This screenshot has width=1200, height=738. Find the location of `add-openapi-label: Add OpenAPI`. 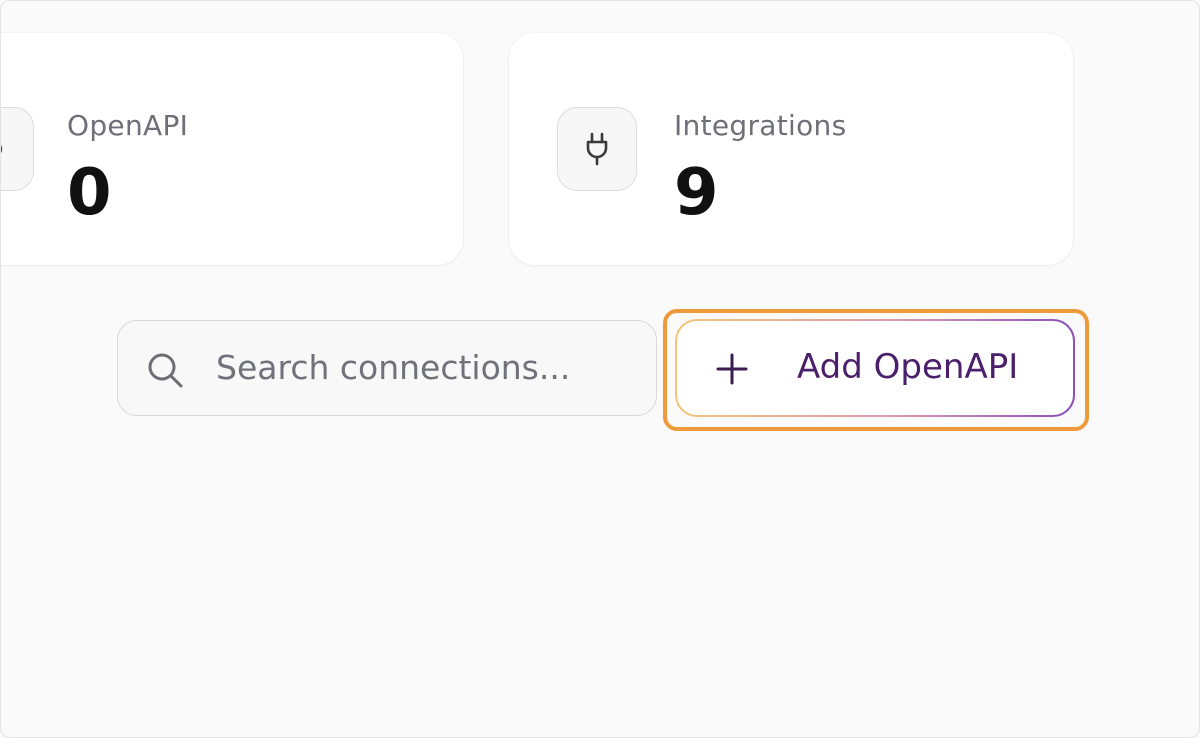

add-openapi-label: Add OpenAPI is located at coordinates (908, 367).